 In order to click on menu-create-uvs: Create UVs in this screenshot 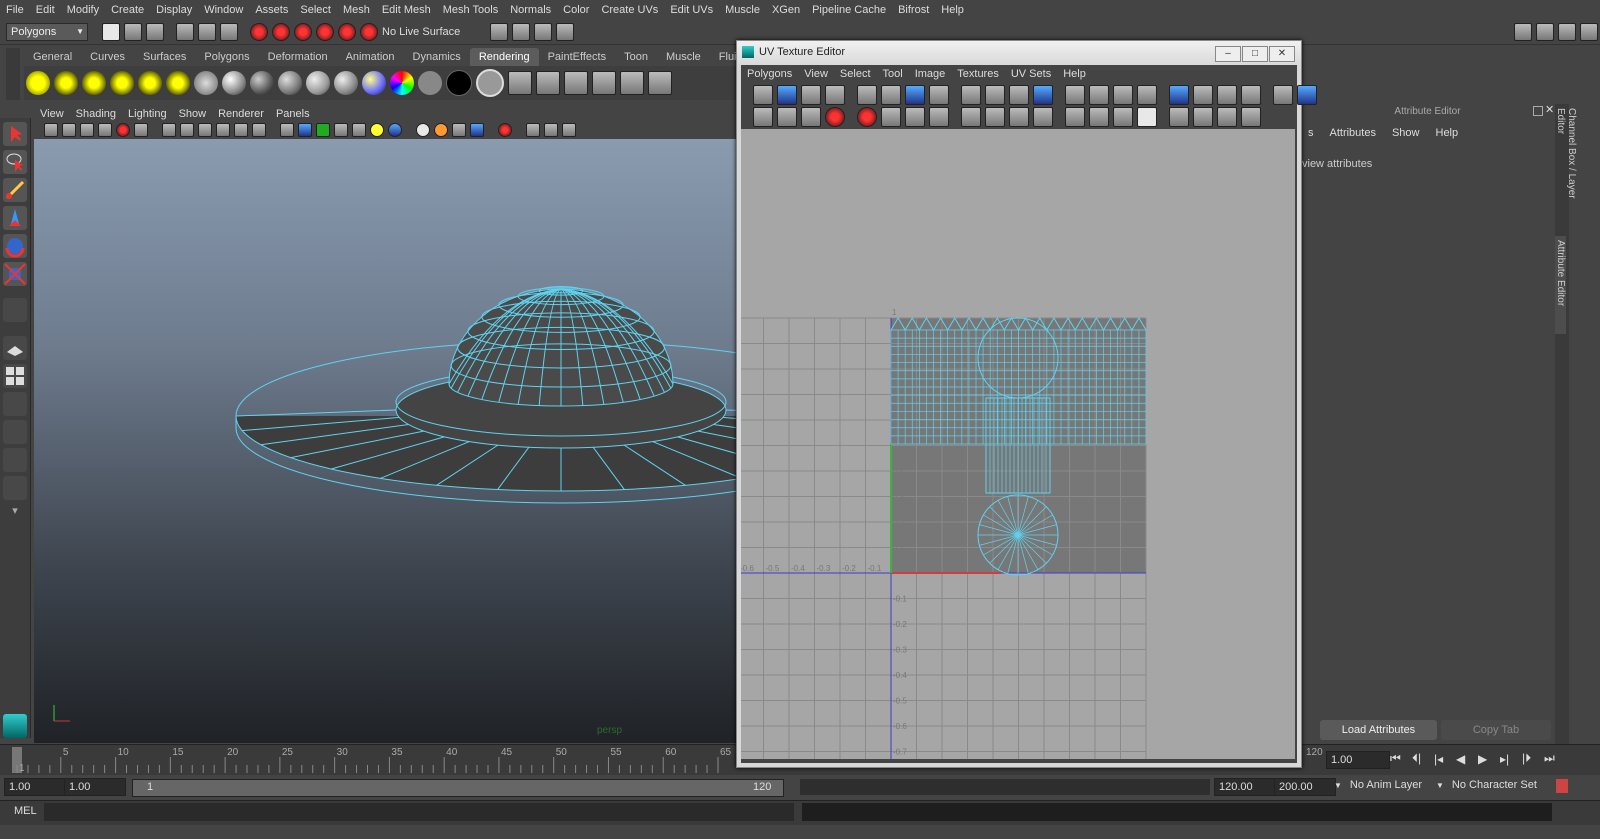, I will do `click(629, 10)`.